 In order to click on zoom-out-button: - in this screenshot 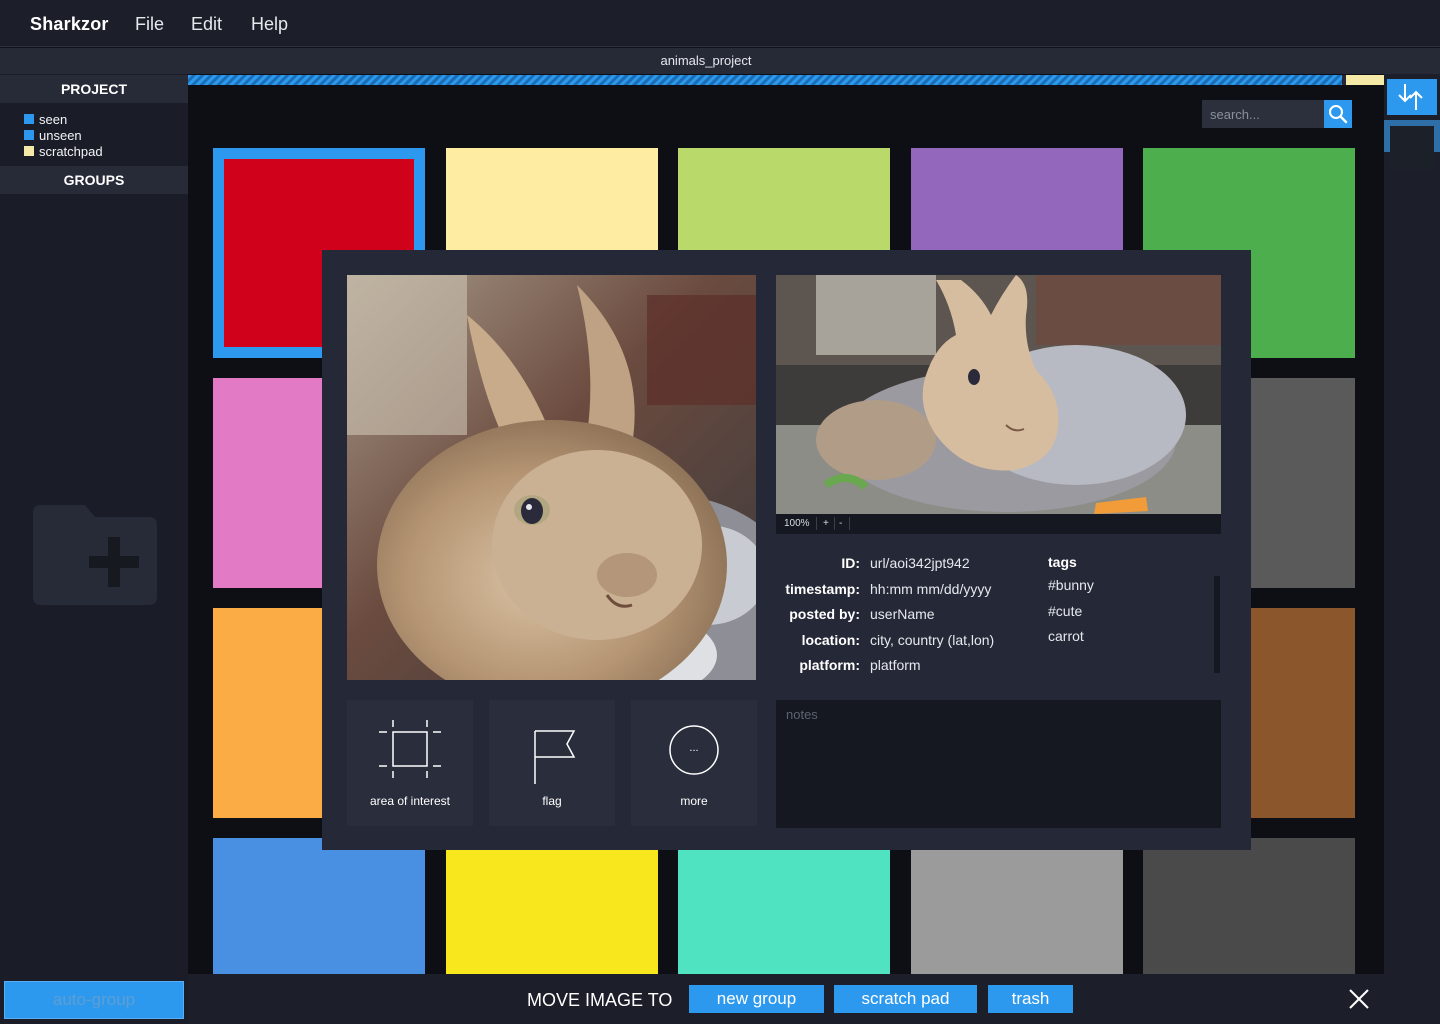, I will do `click(840, 523)`.